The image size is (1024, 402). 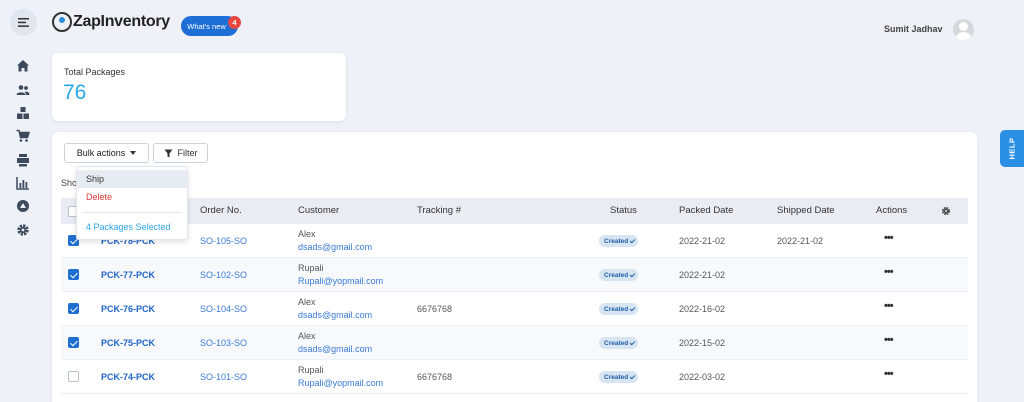 What do you see at coordinates (75, 92) in the screenshot?
I see `total-packages-value: 76` at bounding box center [75, 92].